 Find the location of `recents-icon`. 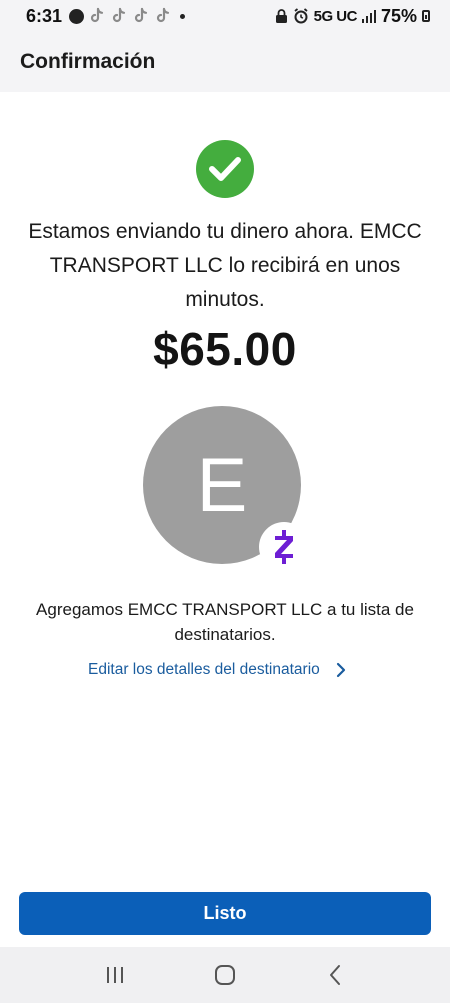

recents-icon is located at coordinates (115, 975).